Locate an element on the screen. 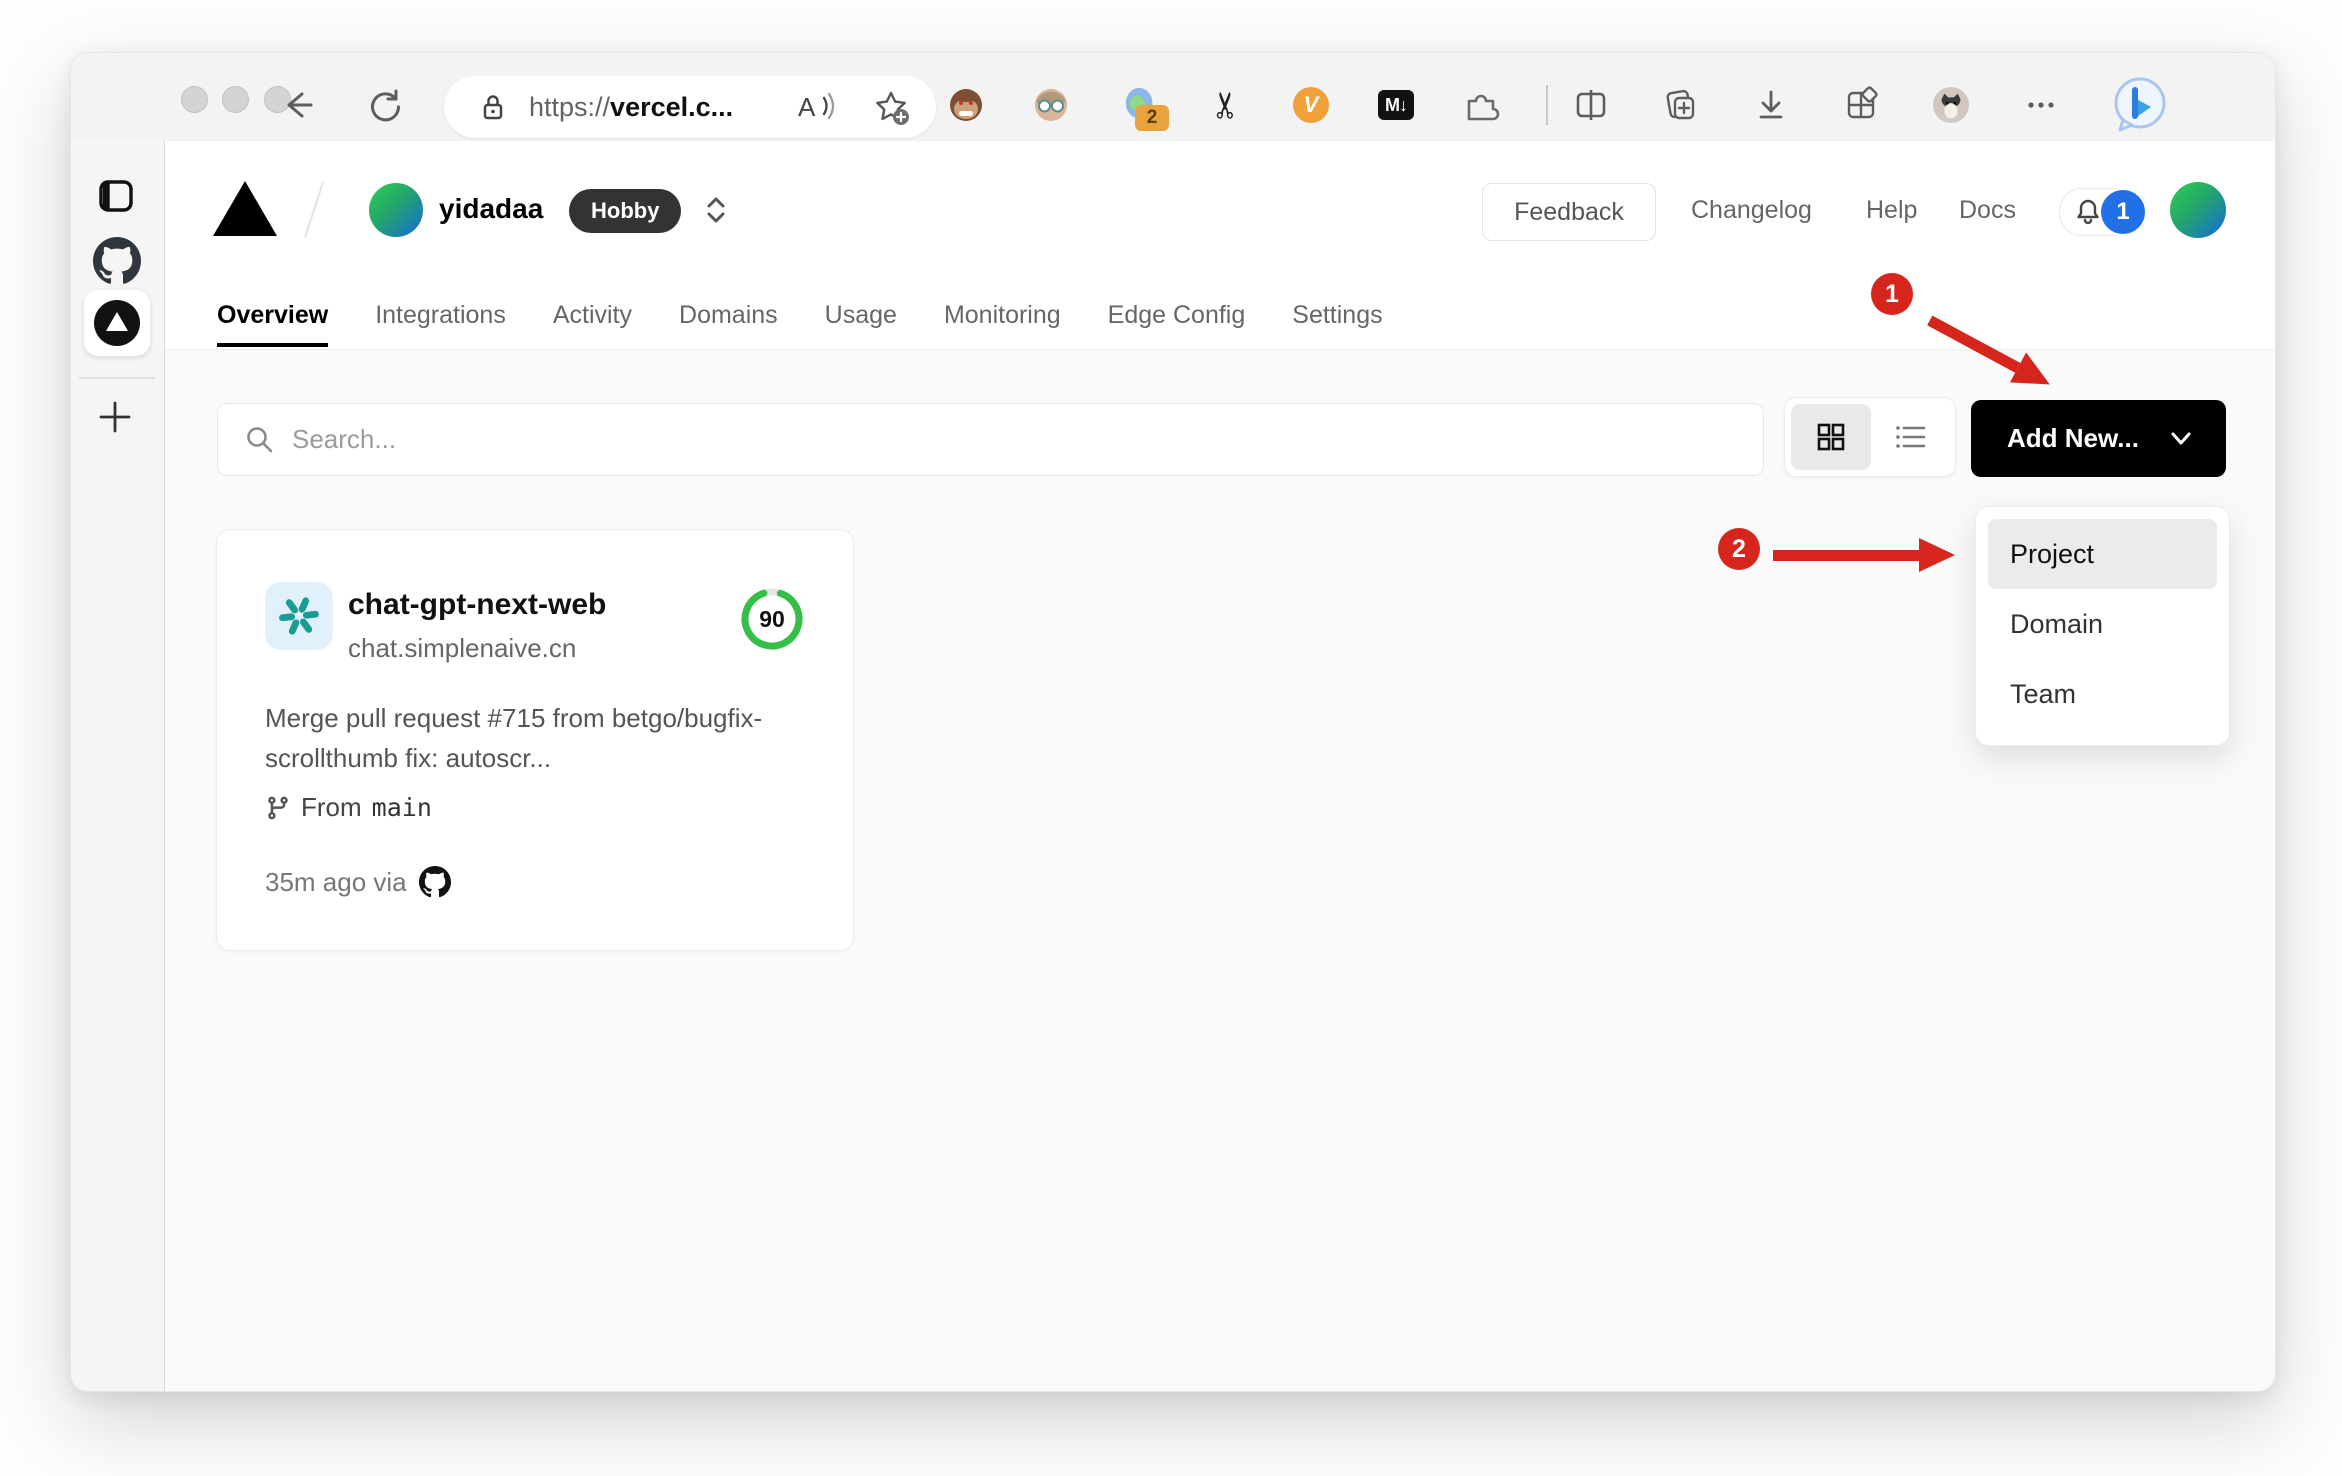  search-input is located at coordinates (990, 439).